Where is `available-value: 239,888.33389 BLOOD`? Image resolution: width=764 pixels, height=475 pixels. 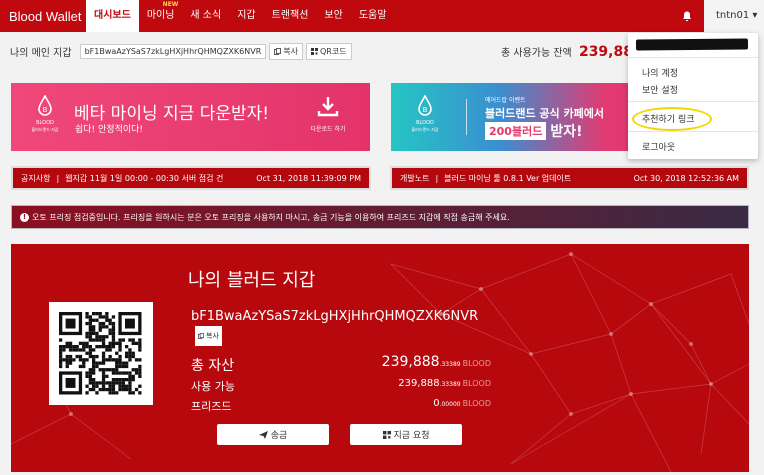
available-value: 239,888.33389 BLOOD is located at coordinates (365, 383).